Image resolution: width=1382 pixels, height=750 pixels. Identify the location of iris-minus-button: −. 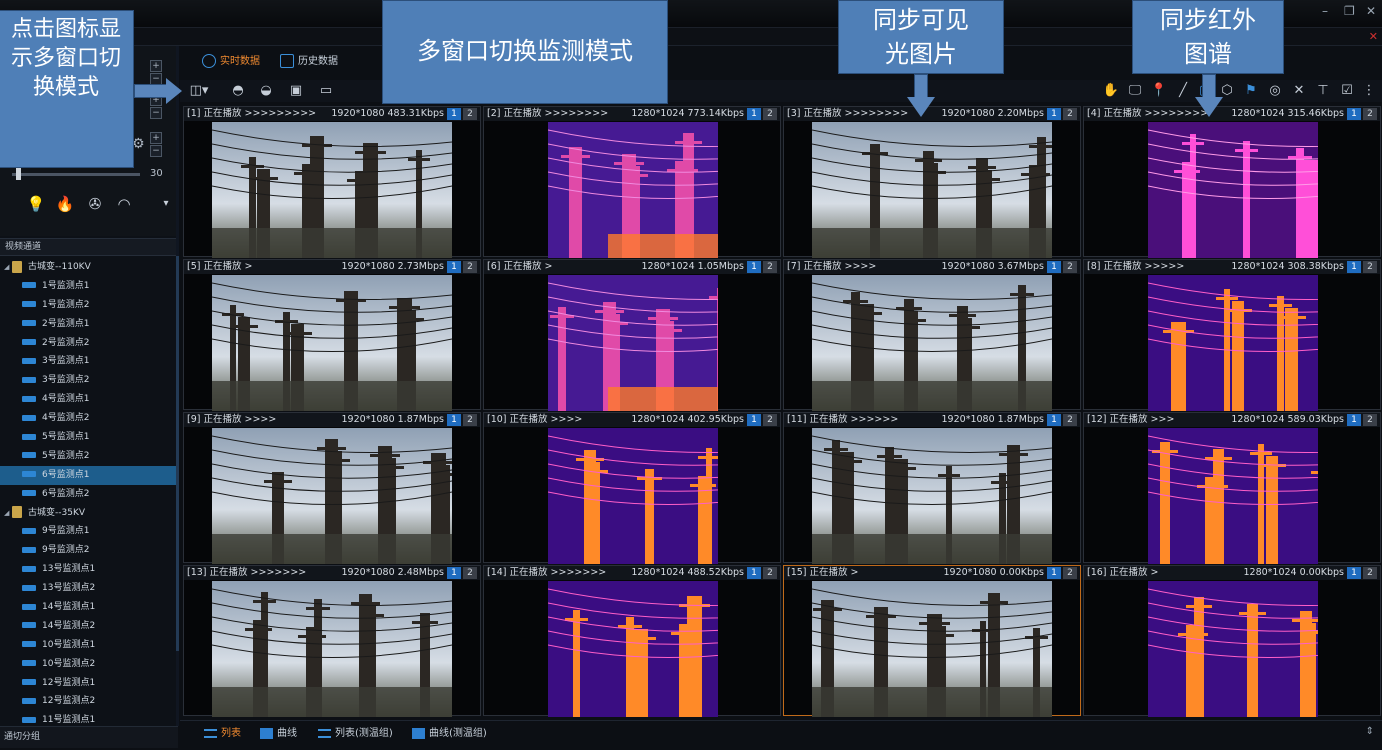
(156, 151).